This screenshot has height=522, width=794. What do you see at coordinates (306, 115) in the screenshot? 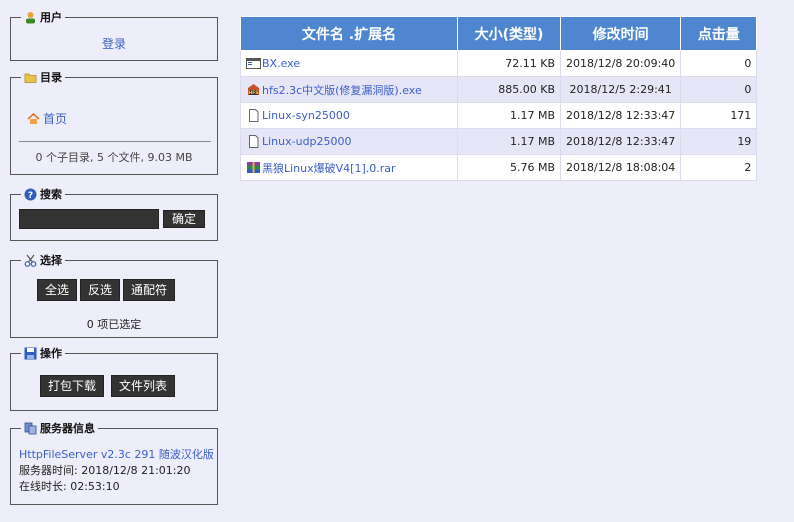
I see `file-link: Linux-syn25000` at bounding box center [306, 115].